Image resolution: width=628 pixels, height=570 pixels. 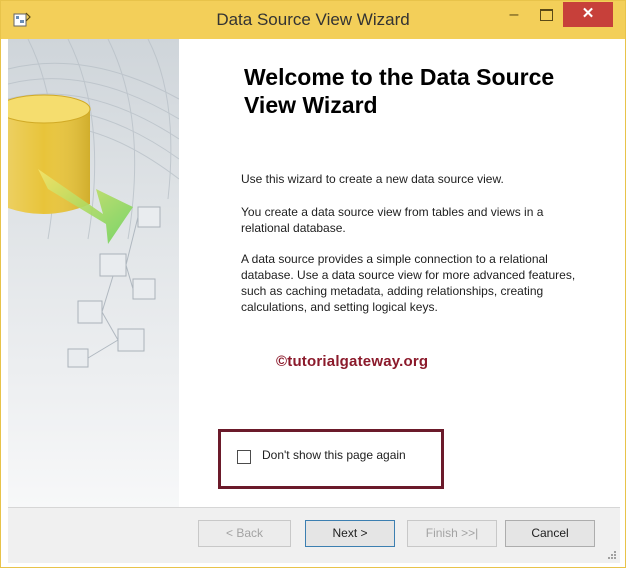 I want to click on button-bar: < Back Next > Finish >>| Cancel, so click(x=314, y=535).